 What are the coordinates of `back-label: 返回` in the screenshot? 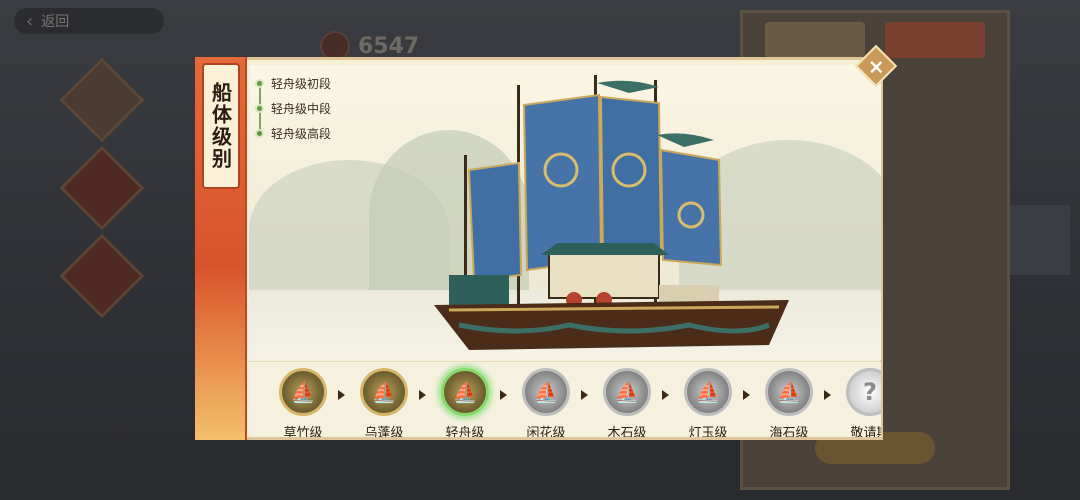 It's located at (55, 22).